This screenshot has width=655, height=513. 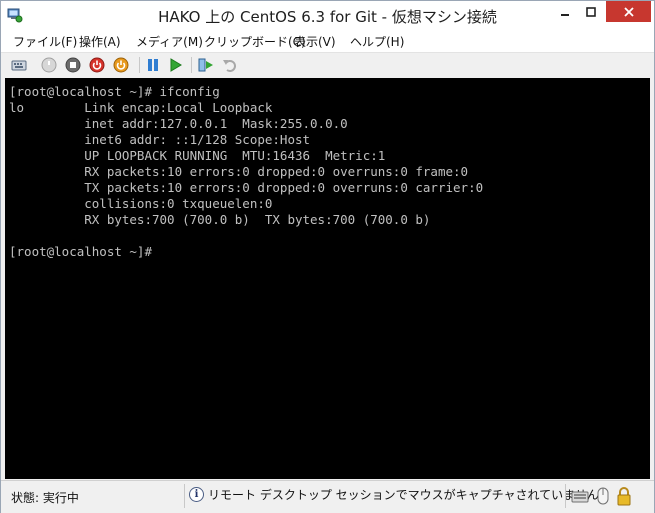 I want to click on maximize-button, so click(x=591, y=11).